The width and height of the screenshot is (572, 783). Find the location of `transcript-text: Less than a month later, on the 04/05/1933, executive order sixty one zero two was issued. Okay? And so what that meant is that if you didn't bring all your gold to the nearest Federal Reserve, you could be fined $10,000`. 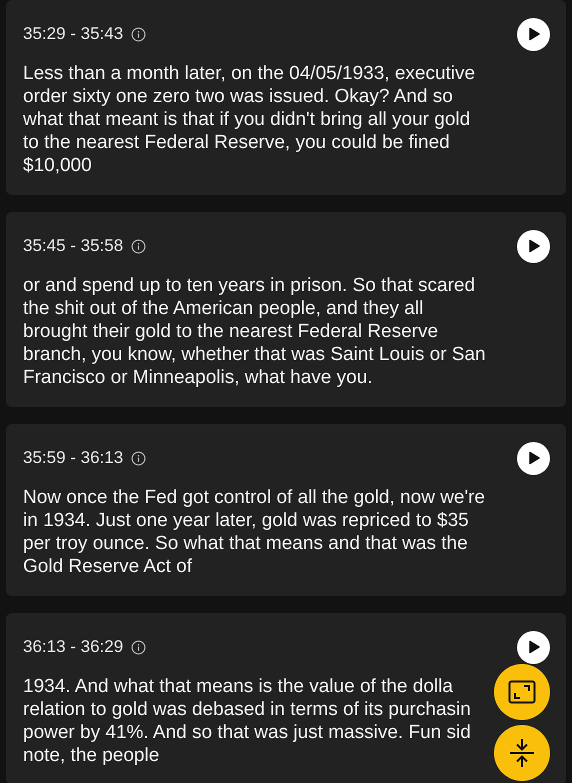

transcript-text: Less than a month later, on the 04/05/1933, executive order sixty one zero two was issued. Okay? And so what that meant is that if you didn't bring all your gold to the nearest Federal Reserve, you could be fined $10,000 is located at coordinates (249, 119).